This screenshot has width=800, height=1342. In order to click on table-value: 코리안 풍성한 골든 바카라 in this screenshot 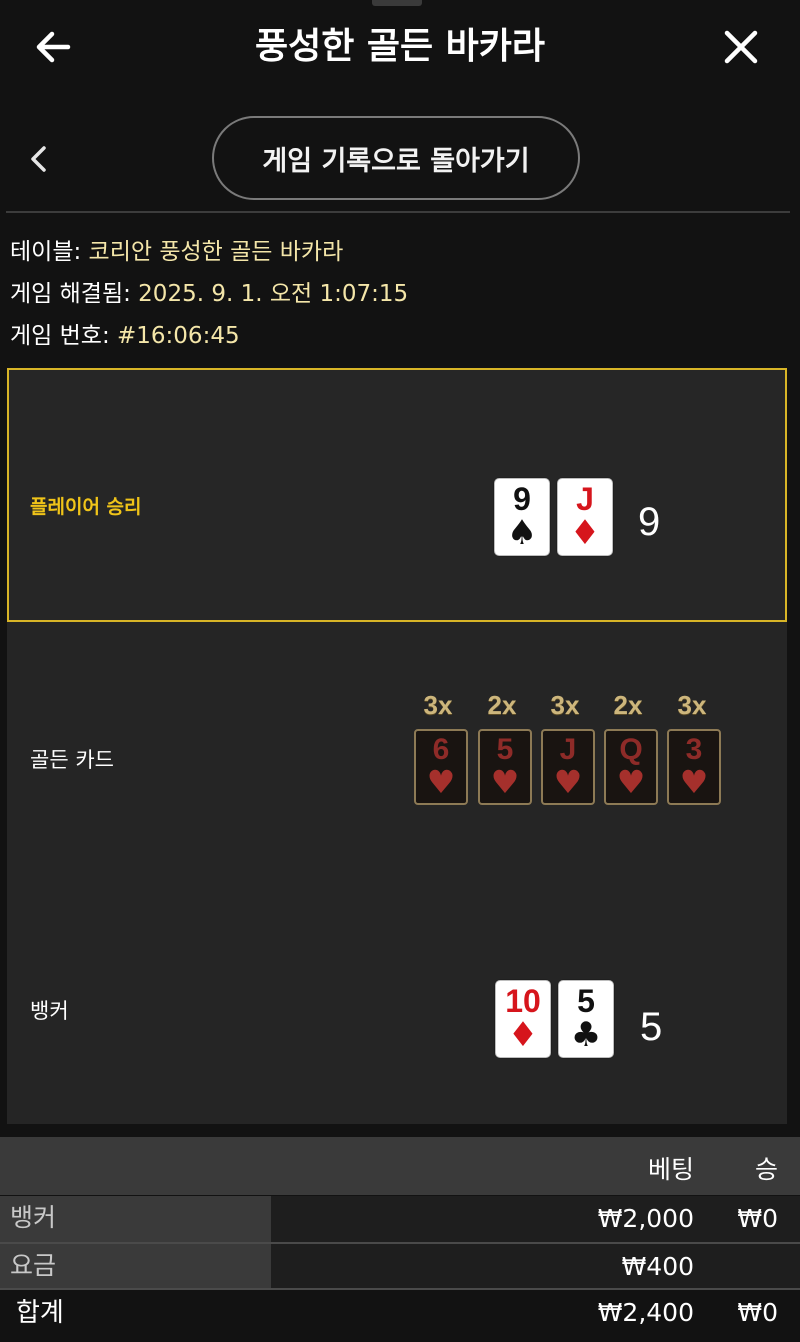, I will do `click(216, 252)`.